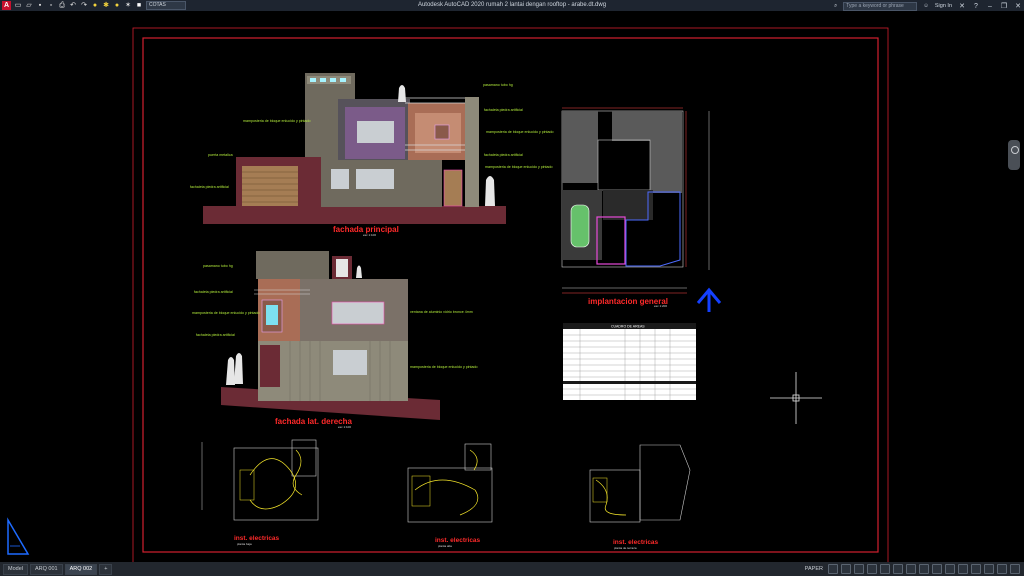  What do you see at coordinates (498, 85) in the screenshot?
I see `annot-main-1: pasamano tubo hg` at bounding box center [498, 85].